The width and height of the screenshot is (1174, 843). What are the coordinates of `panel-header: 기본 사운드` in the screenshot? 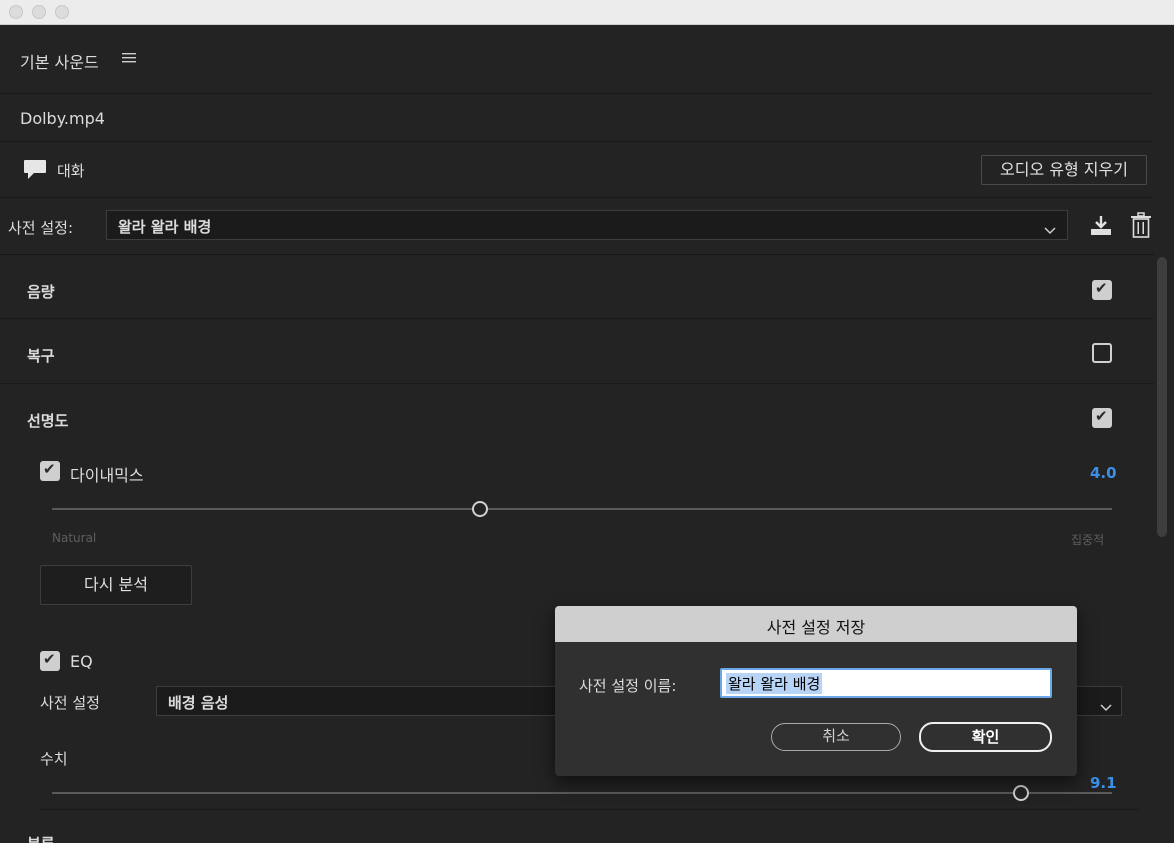 It's located at (577, 59).